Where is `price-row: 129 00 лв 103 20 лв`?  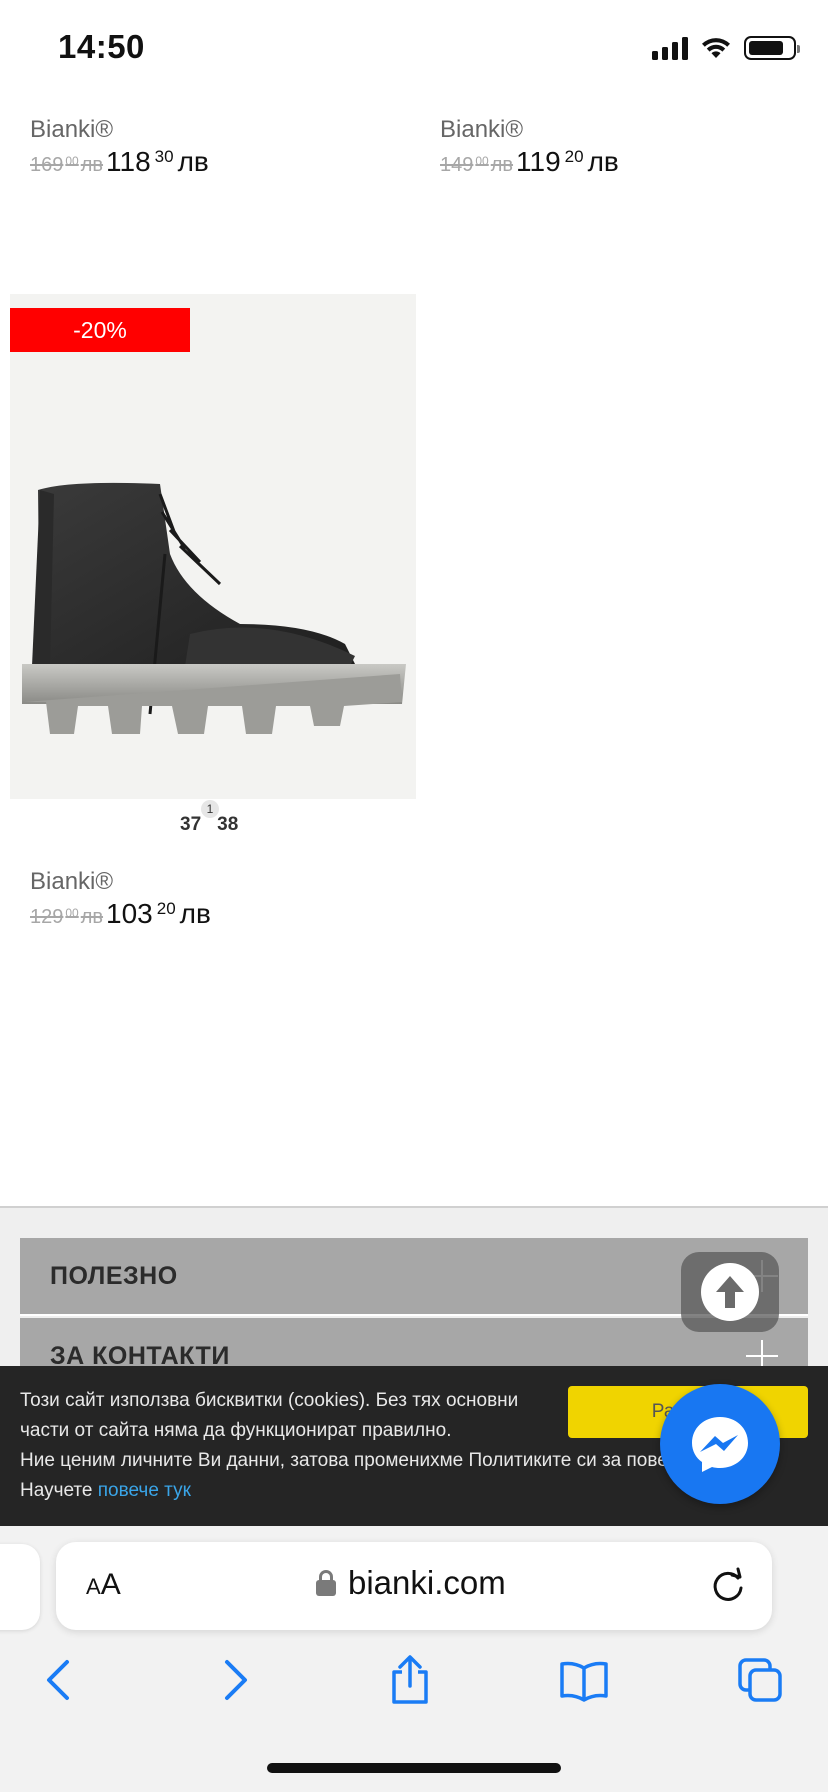 price-row: 129 00 лв 103 20 лв is located at coordinates (120, 914).